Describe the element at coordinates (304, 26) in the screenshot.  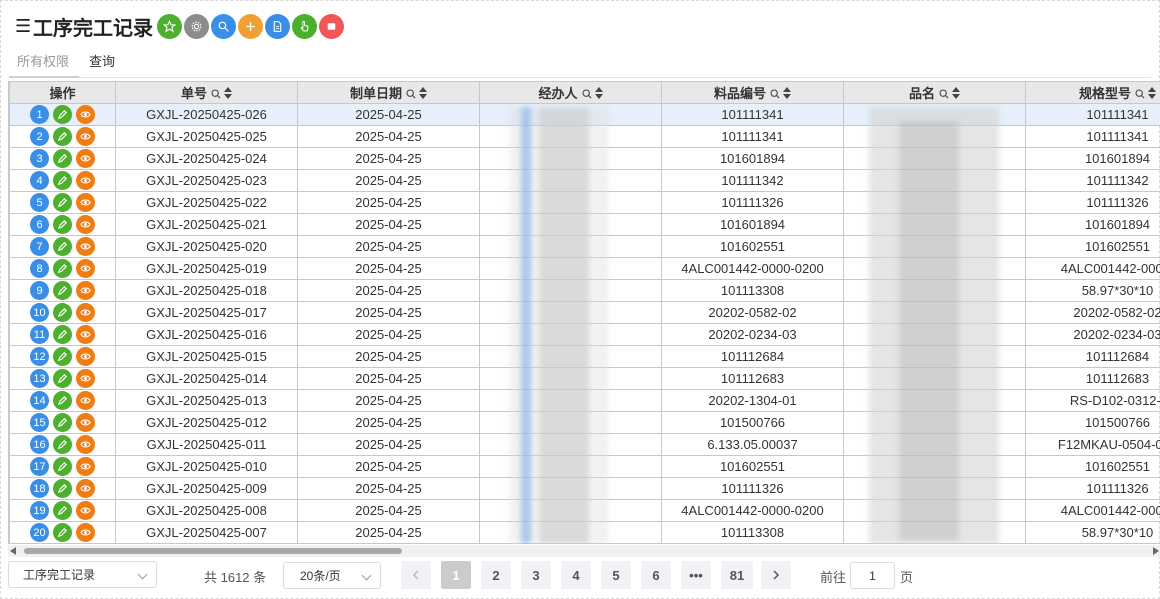
I see `hand-button` at that location.